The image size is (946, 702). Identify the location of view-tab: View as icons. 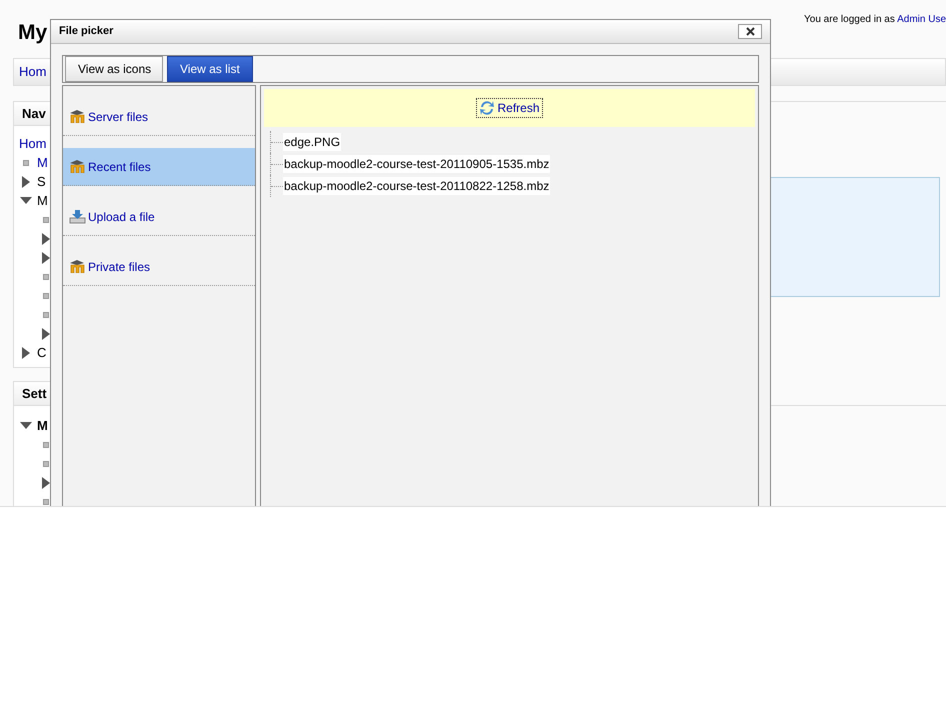
(114, 69).